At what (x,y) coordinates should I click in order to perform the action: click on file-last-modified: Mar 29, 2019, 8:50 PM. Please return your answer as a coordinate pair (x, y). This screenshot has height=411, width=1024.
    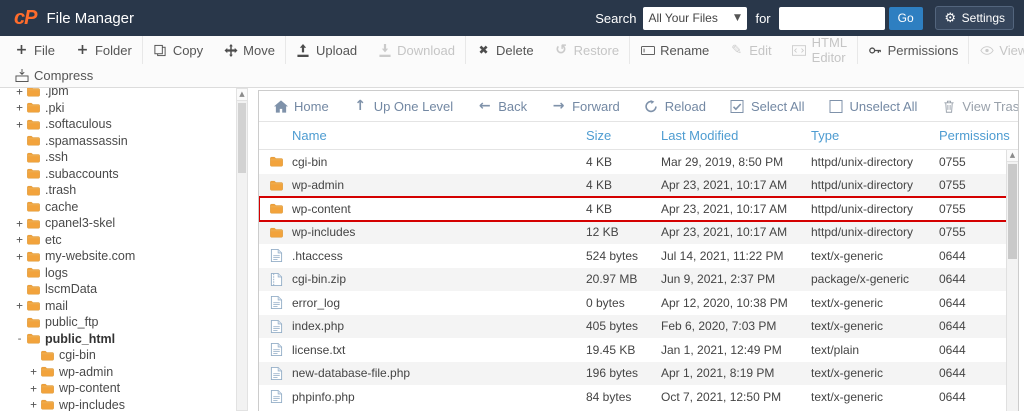
    Looking at the image, I should click on (722, 161).